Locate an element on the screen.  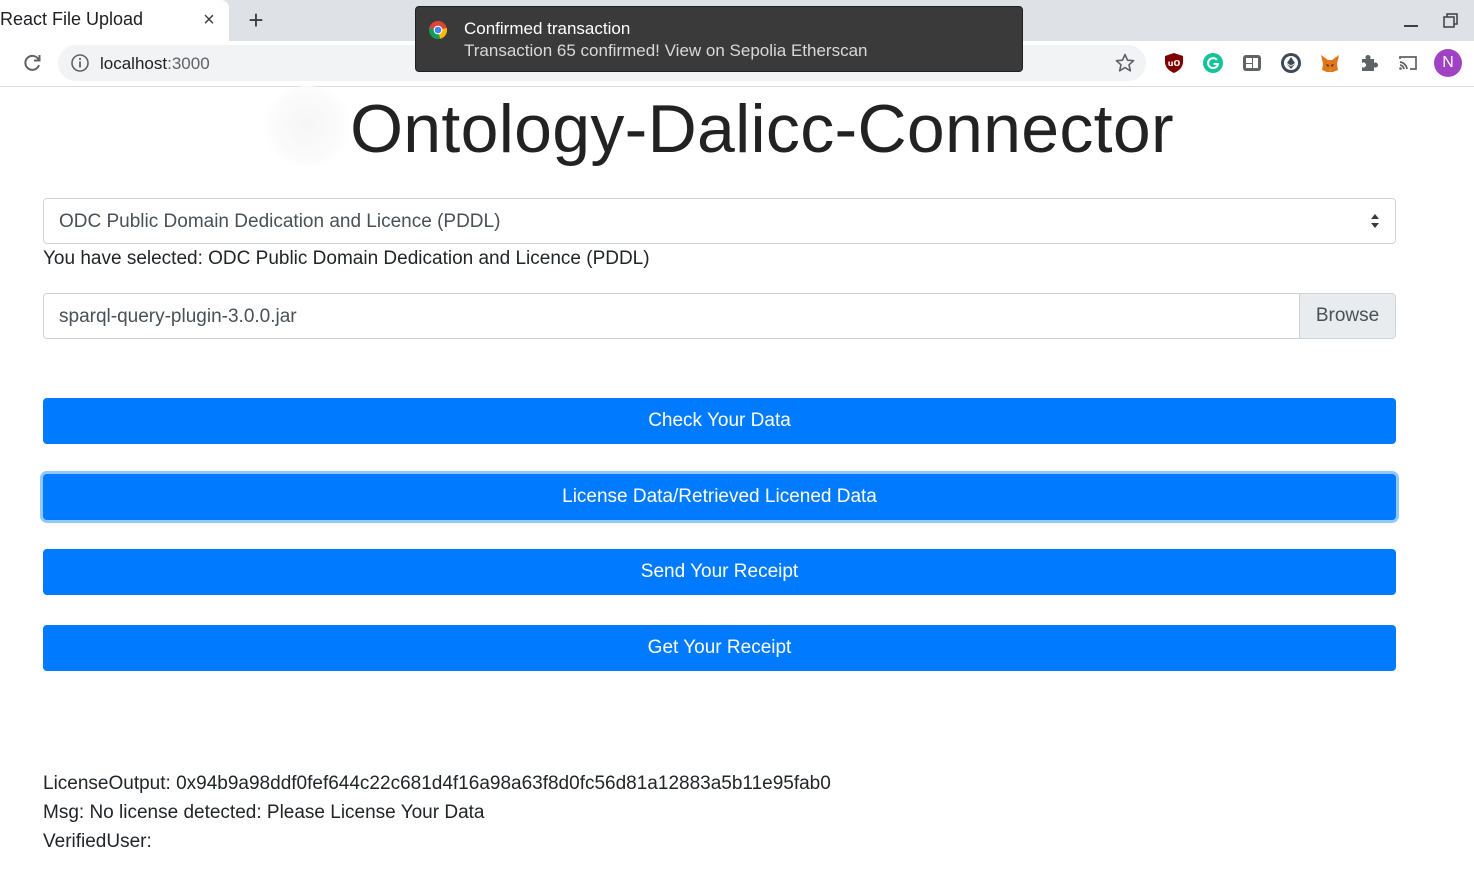
message-label: Msg: is located at coordinates (66, 812).